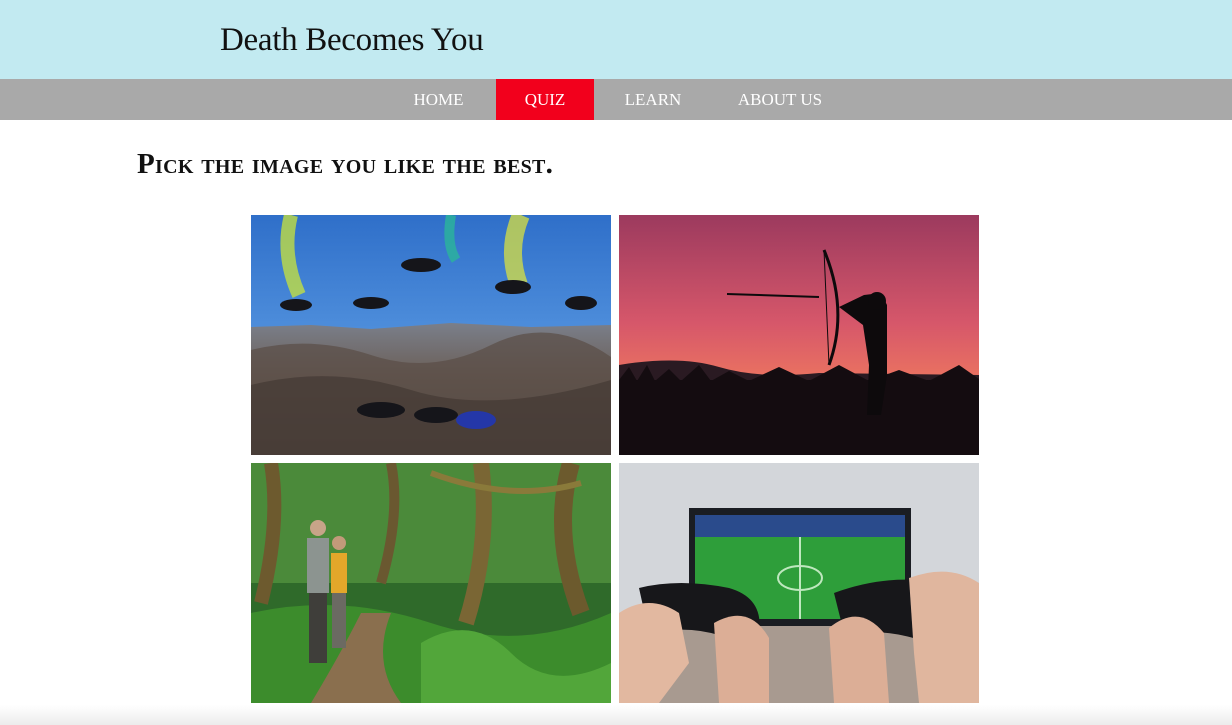  What do you see at coordinates (438, 99) in the screenshot?
I see `nav-home: HOME` at bounding box center [438, 99].